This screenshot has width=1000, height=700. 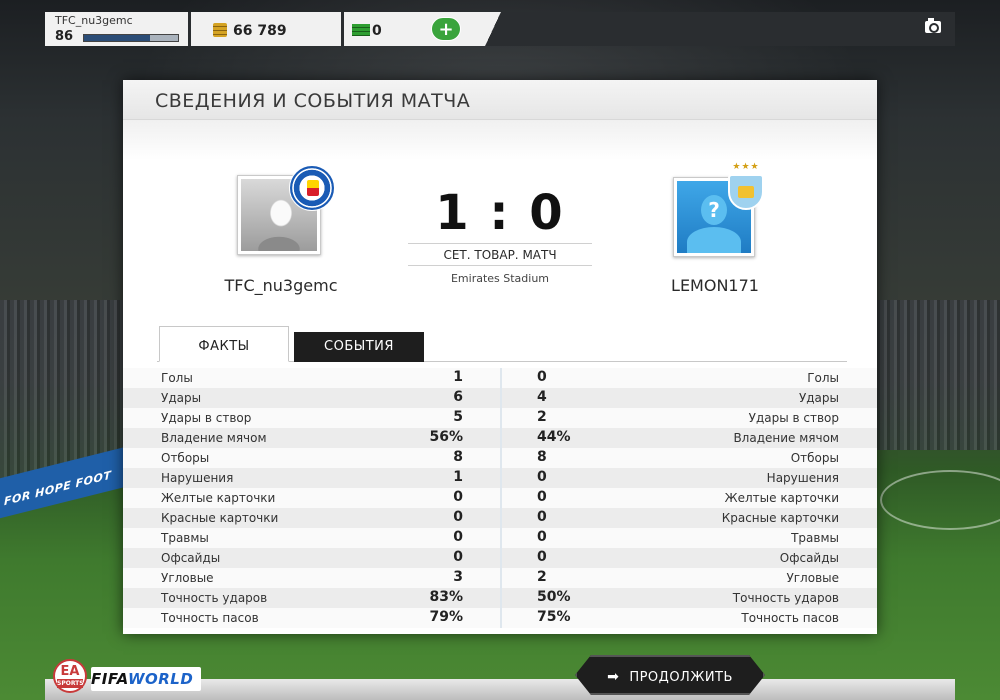 What do you see at coordinates (210, 618) in the screenshot?
I see `stat-label-home: Точность пасов` at bounding box center [210, 618].